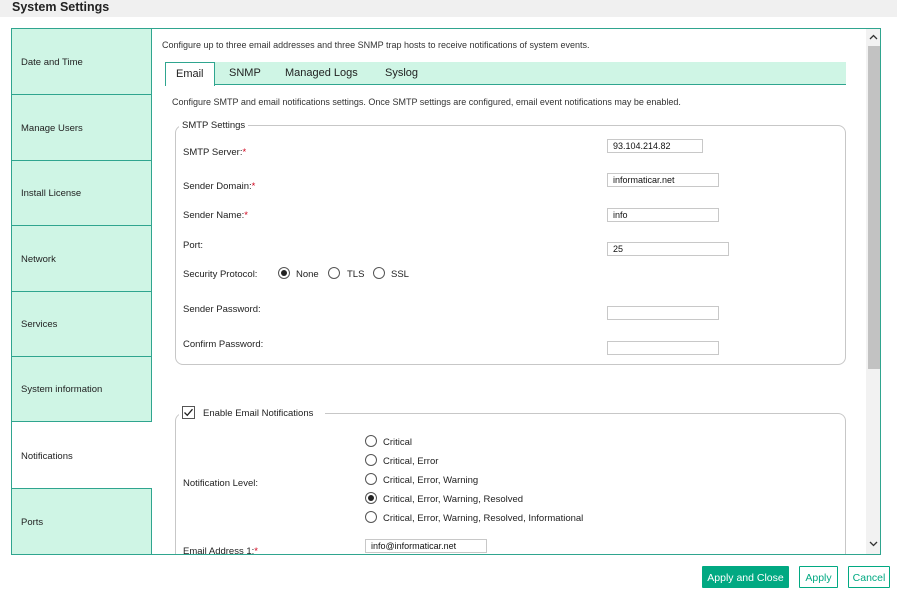  I want to click on sidebar-item-label: Services, so click(39, 324).